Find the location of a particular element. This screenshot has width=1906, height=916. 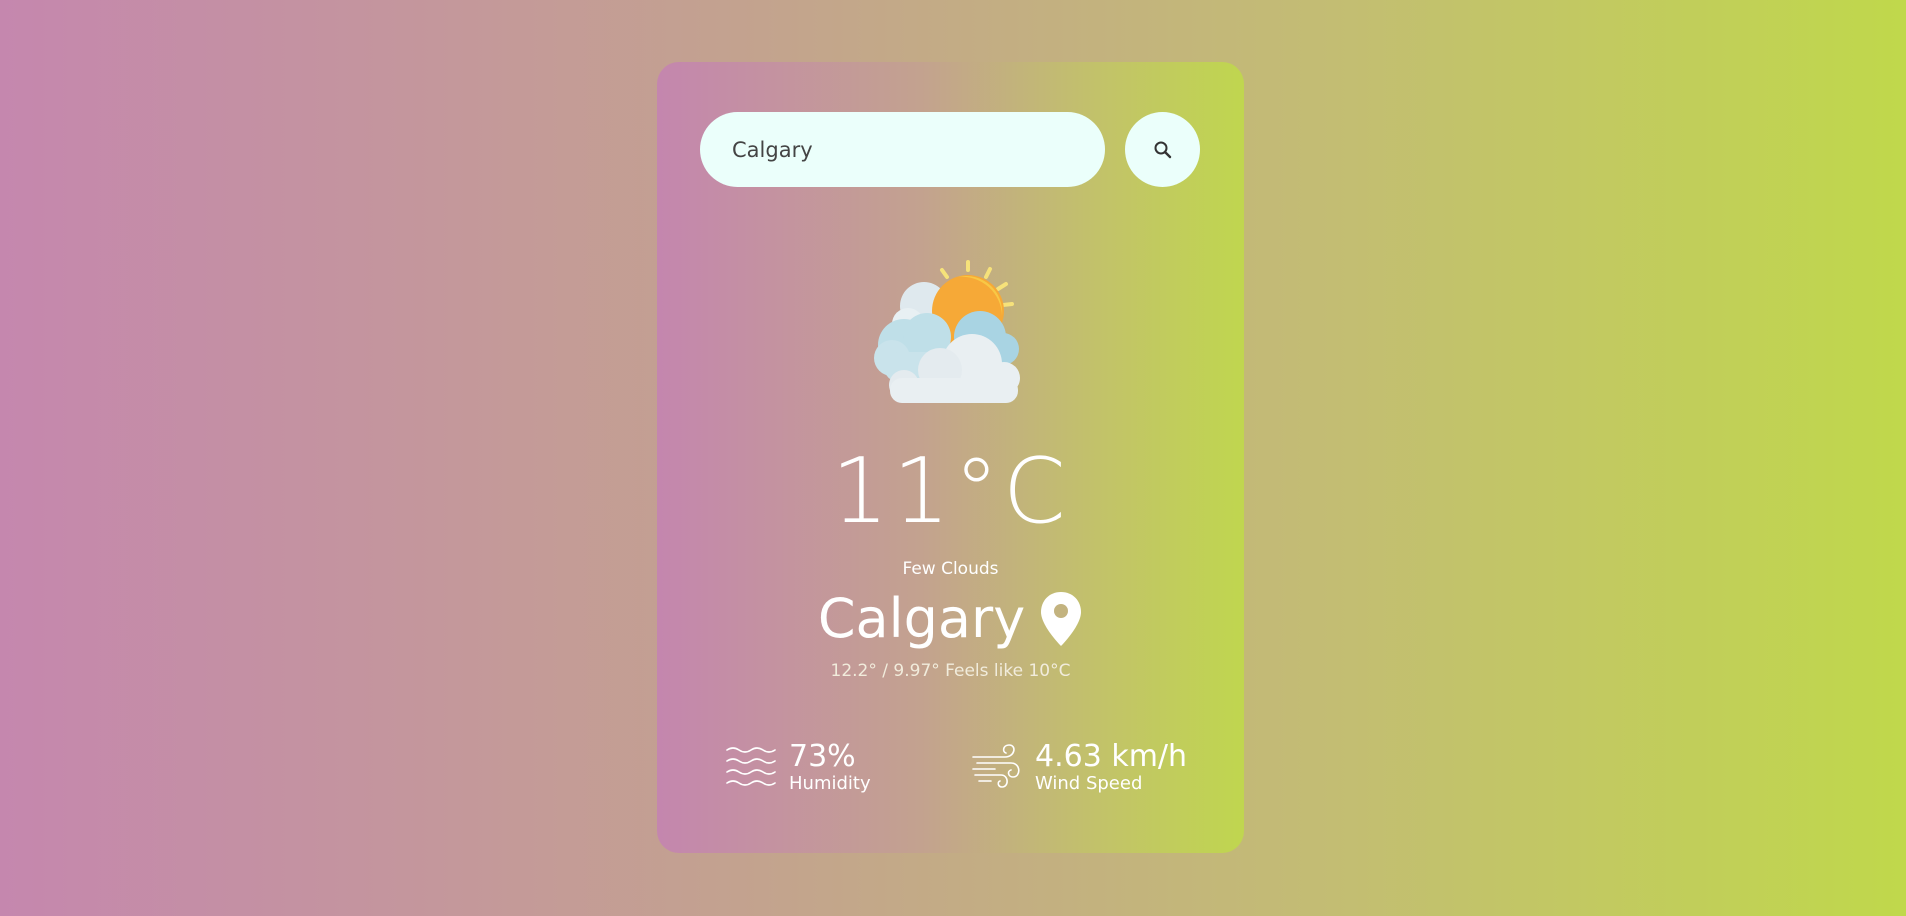

wind-stat: 4.63 km/h Wind Speed is located at coordinates (1079, 767).